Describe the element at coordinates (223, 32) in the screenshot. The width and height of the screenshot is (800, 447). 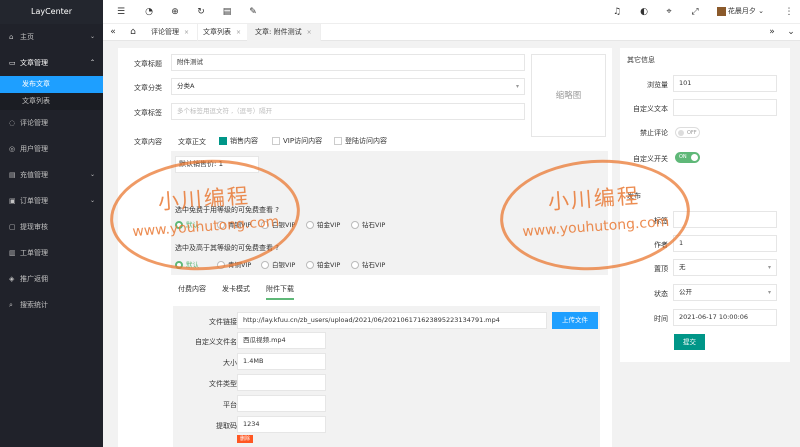
I see `tab-article-list: 文章列表 ×` at that location.